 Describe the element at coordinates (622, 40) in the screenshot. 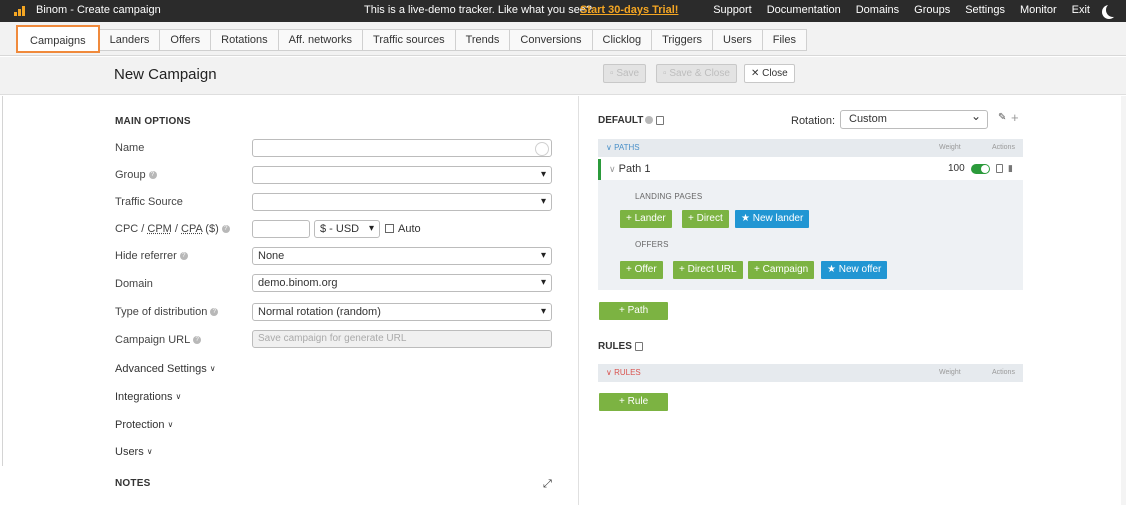

I see `tab-clicklog: Clicklog` at that location.